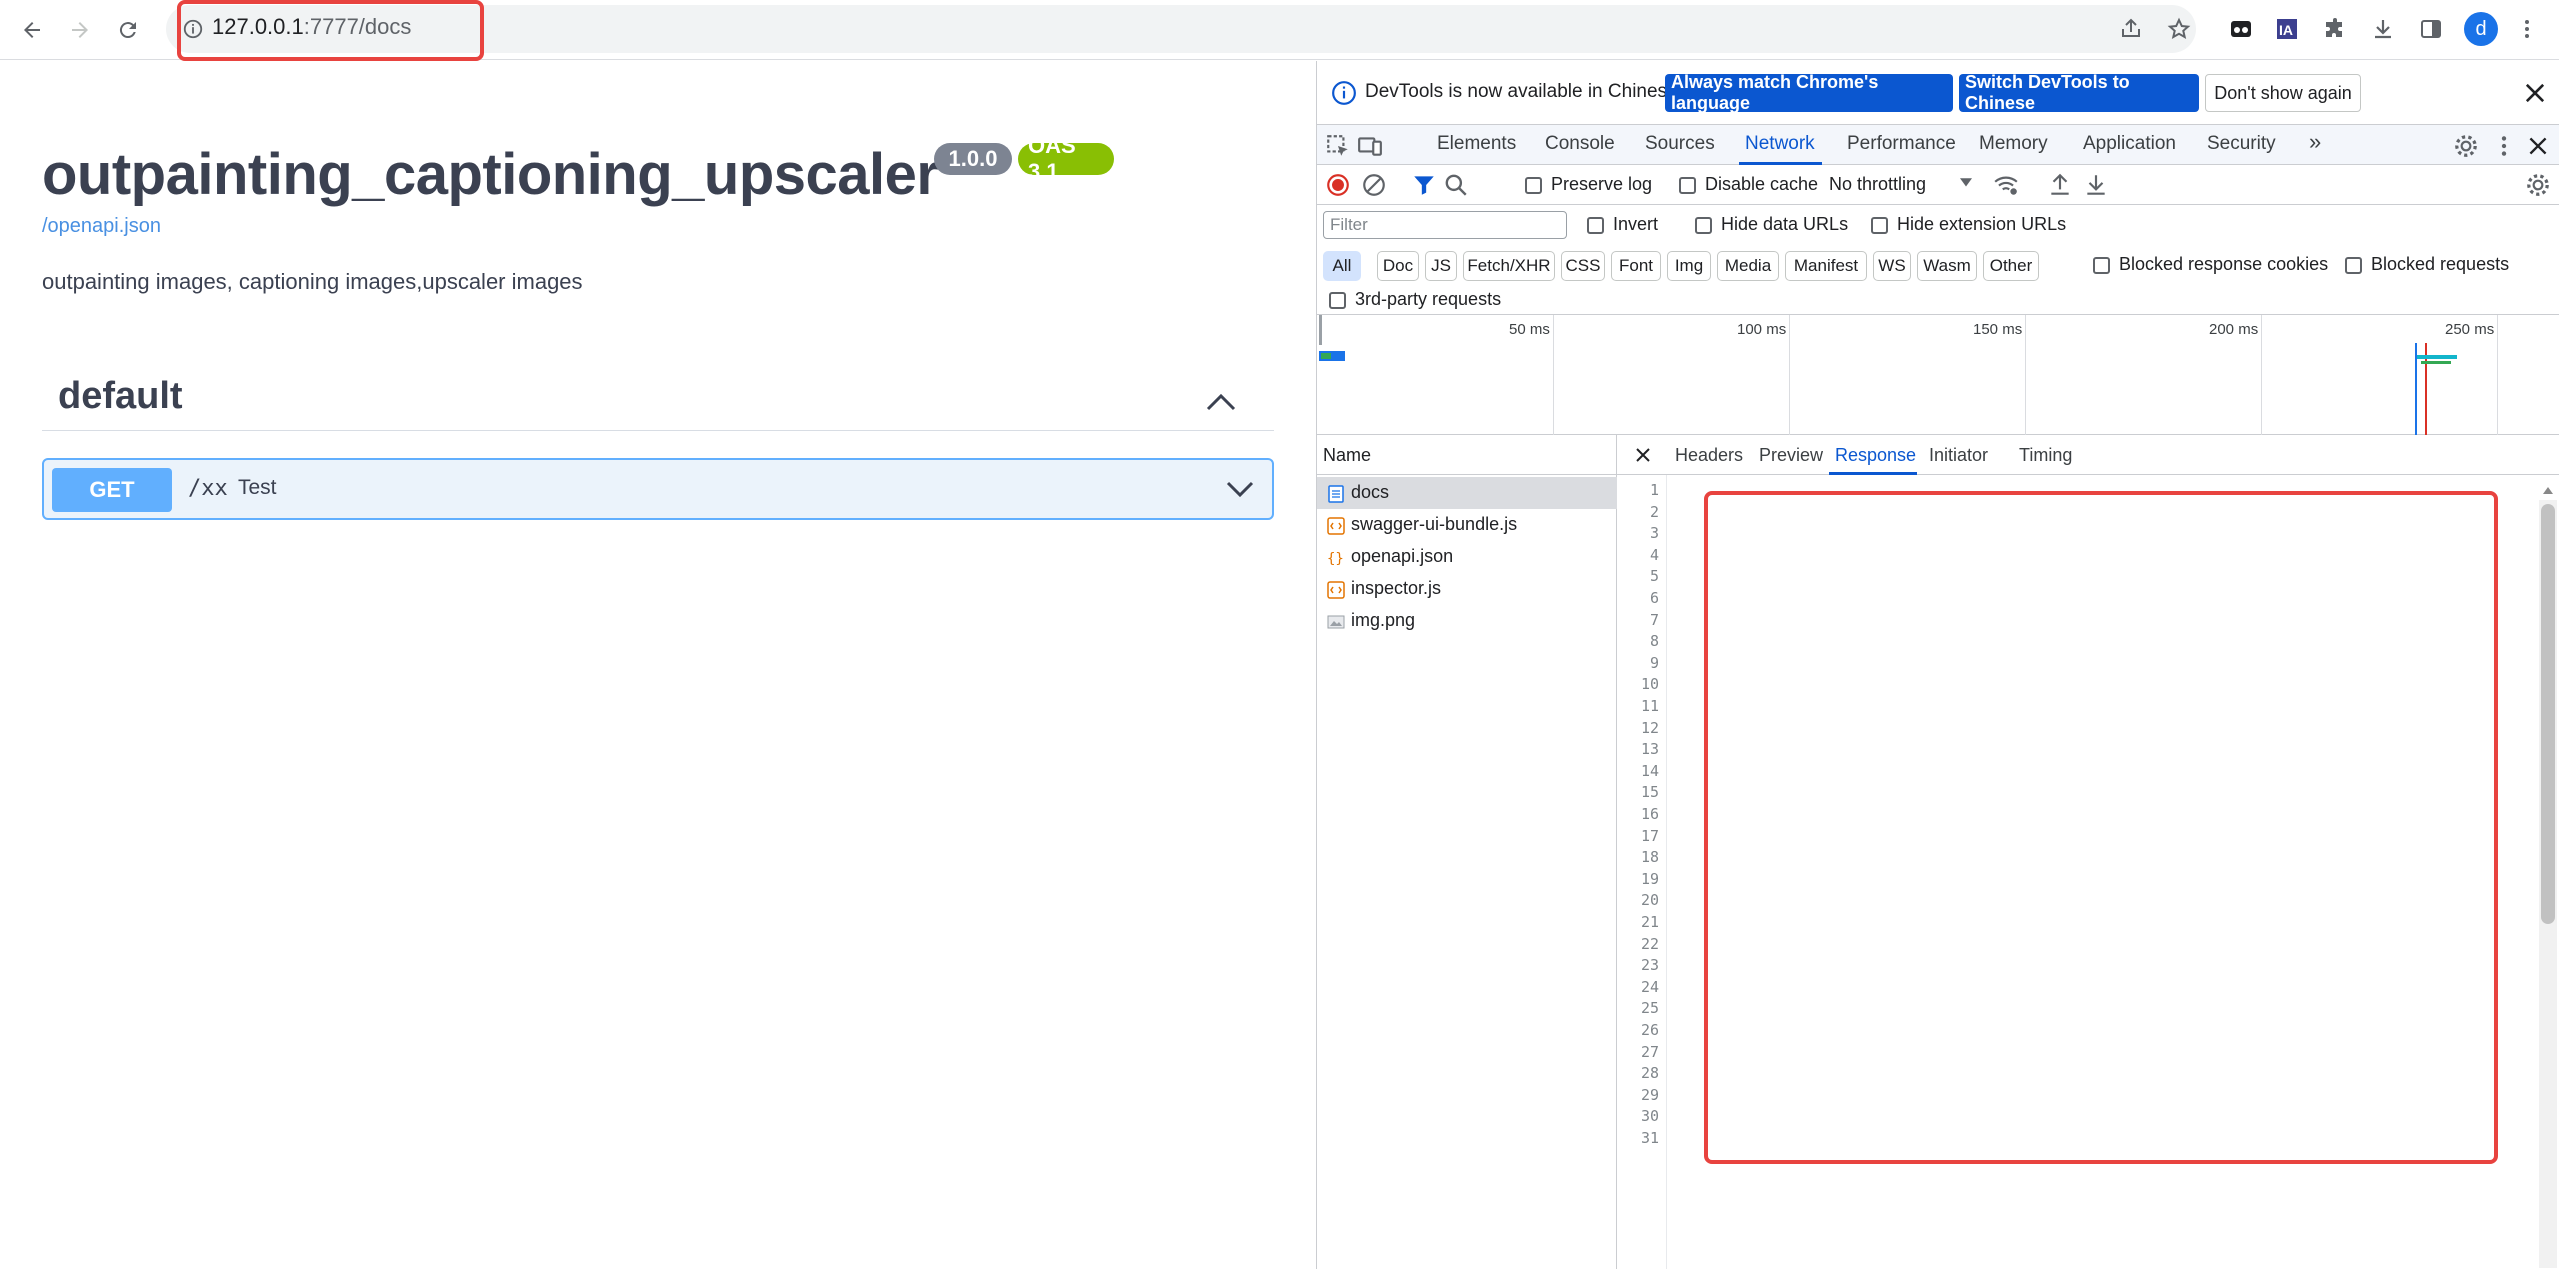 This screenshot has width=2559, height=1269. Describe the element at coordinates (101, 226) in the screenshot. I see `openapi-link: /openapi.json` at that location.